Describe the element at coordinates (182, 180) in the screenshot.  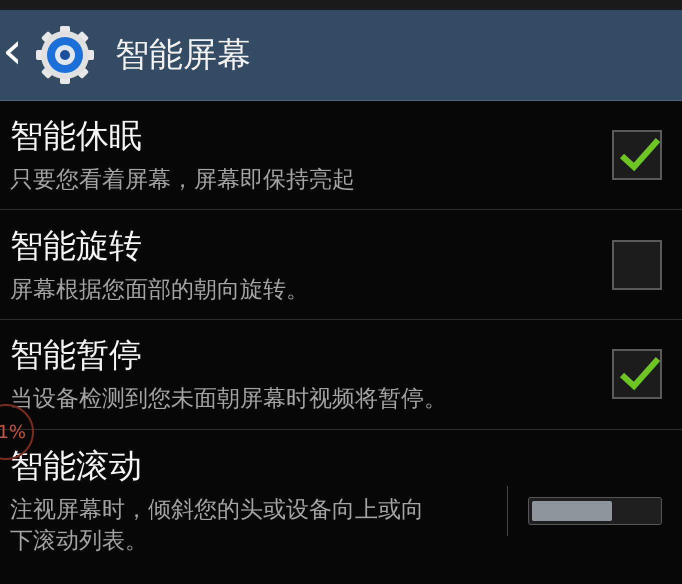
I see `setting-summary: 只要您看着屏幕，屏幕即保持亮起` at that location.